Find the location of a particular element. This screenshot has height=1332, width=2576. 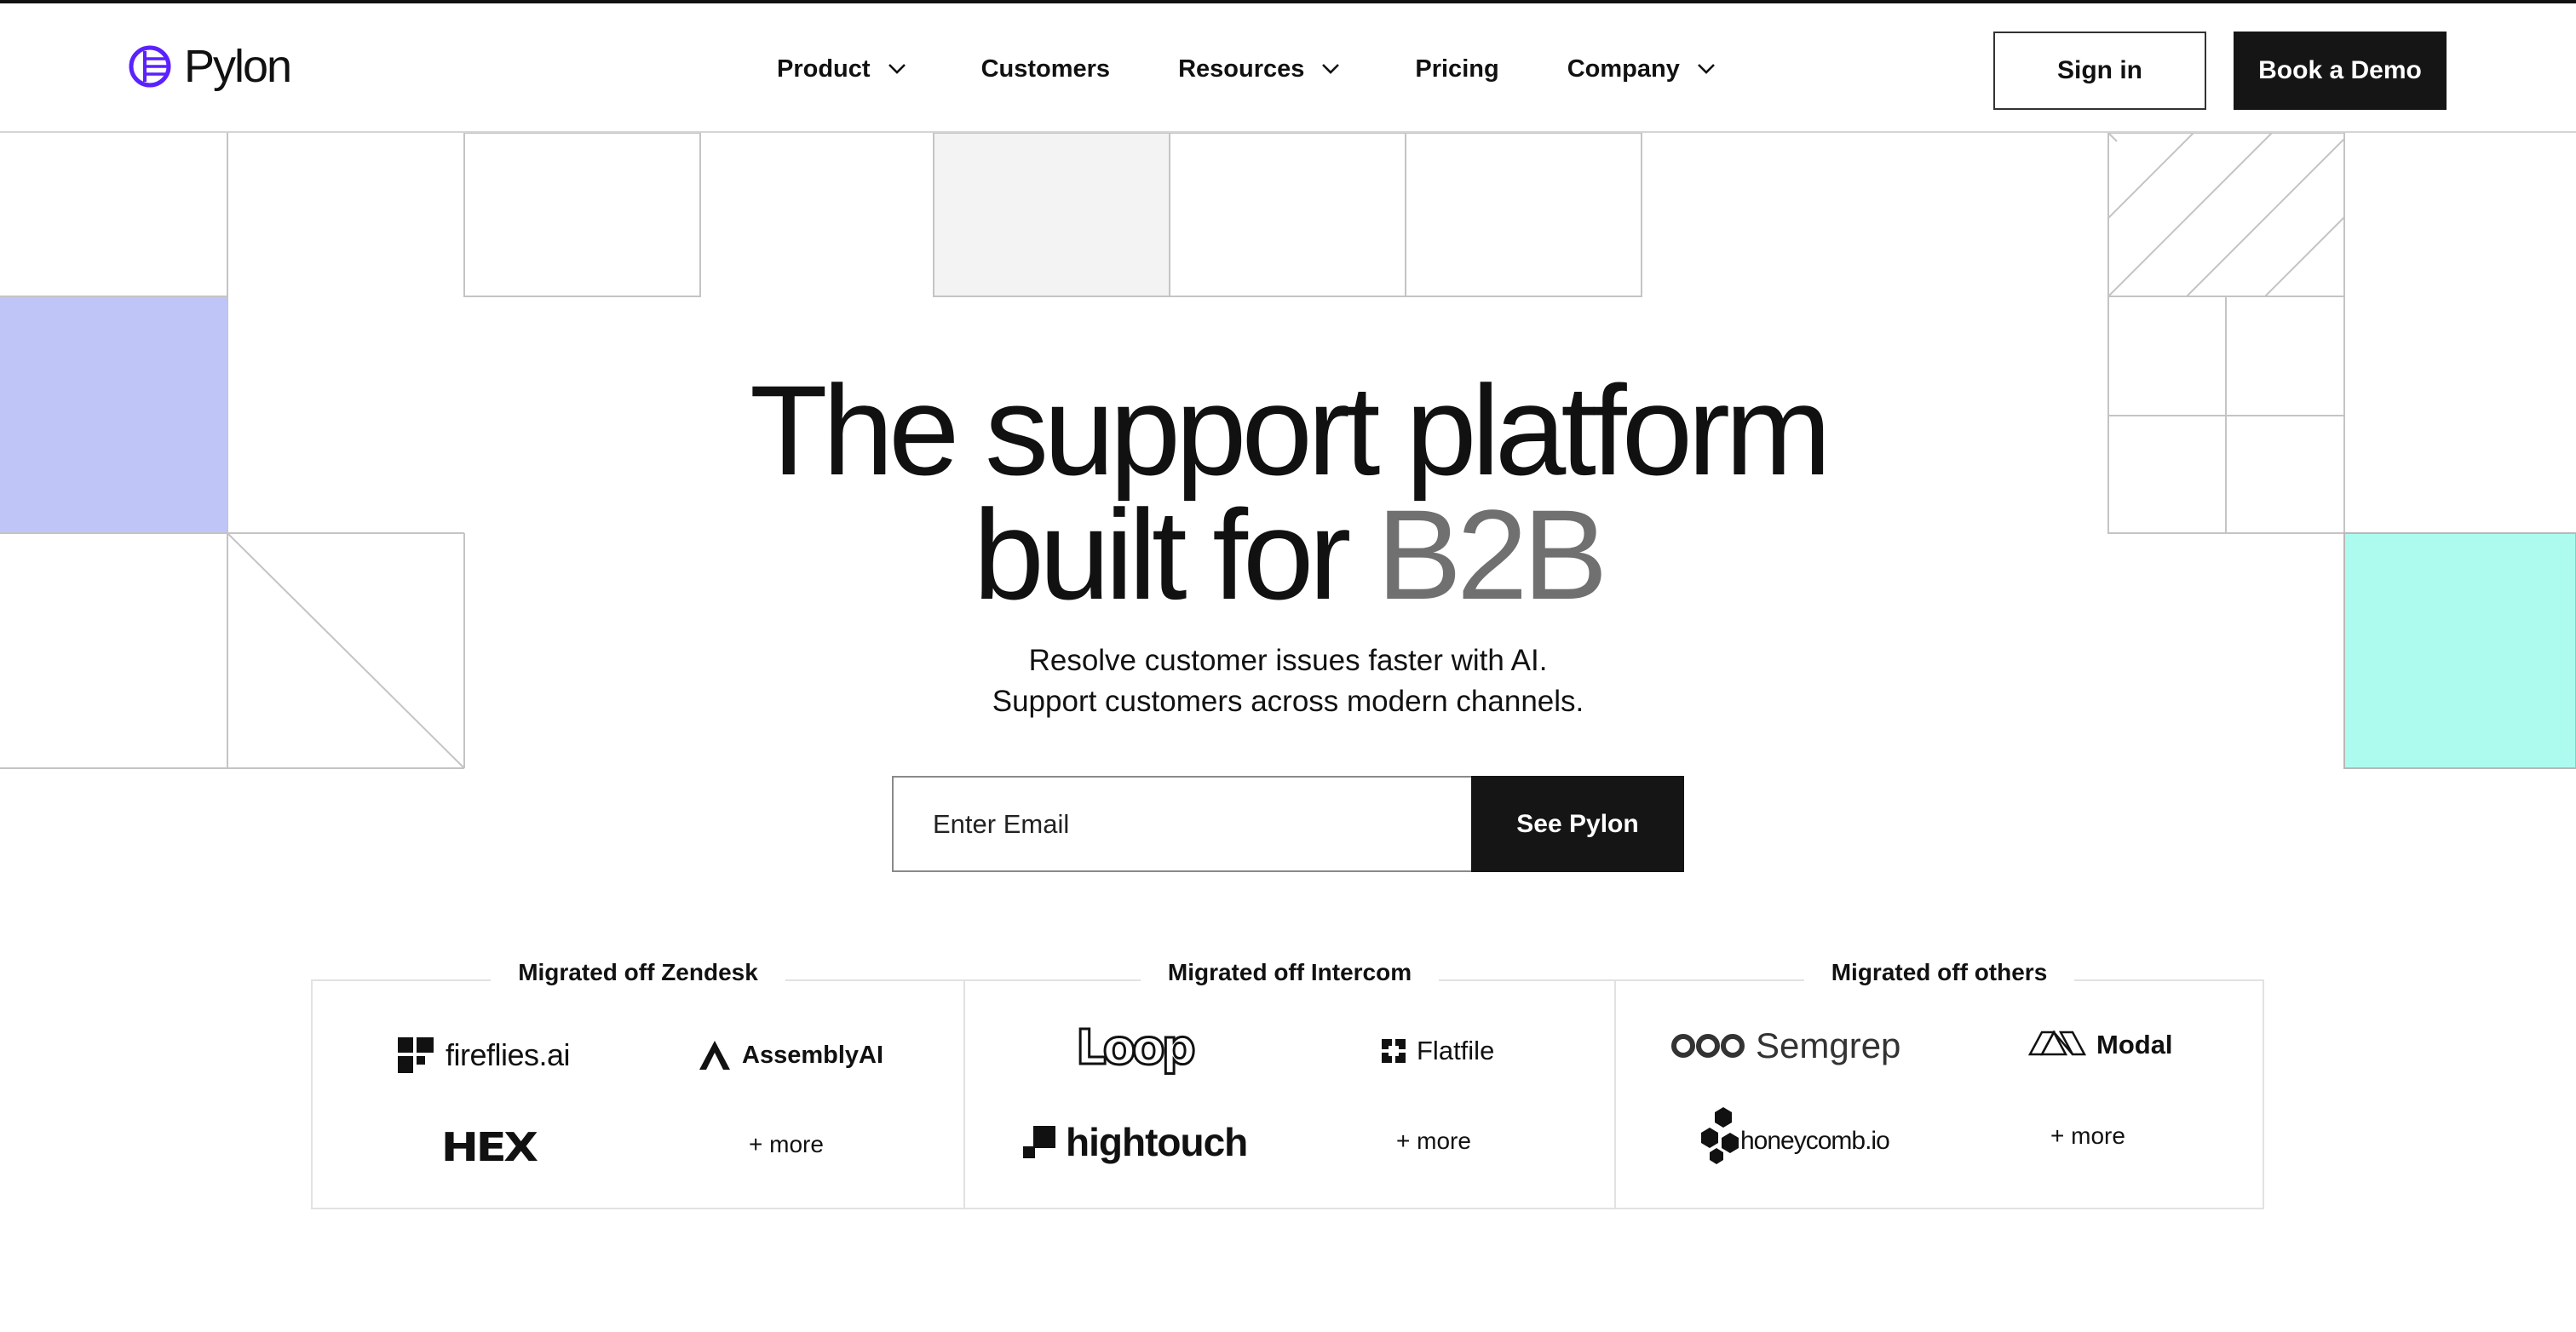

nav-item-product: Product is located at coordinates (842, 69).